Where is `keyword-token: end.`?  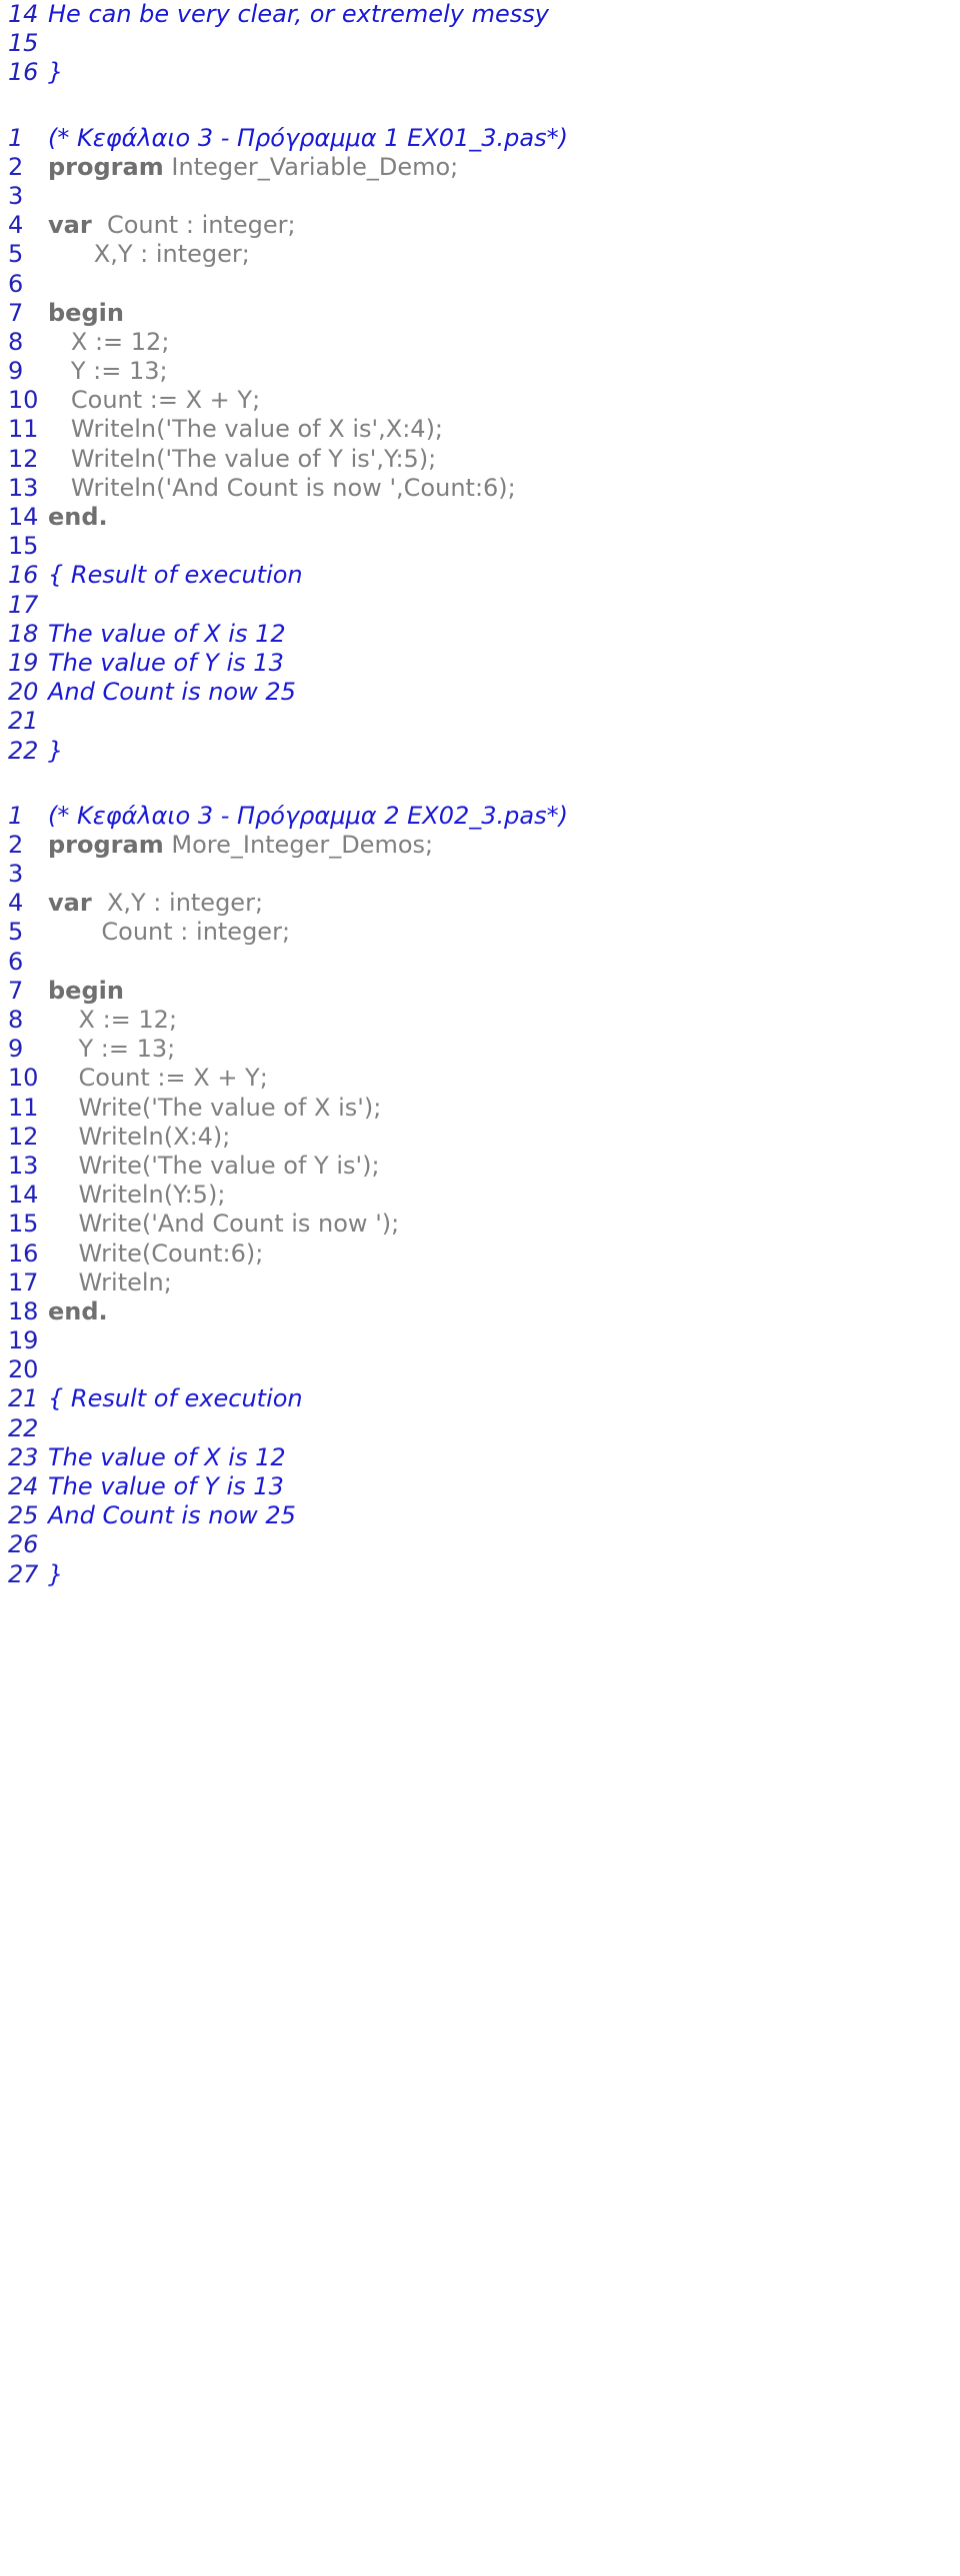 keyword-token: end. is located at coordinates (78, 1310).